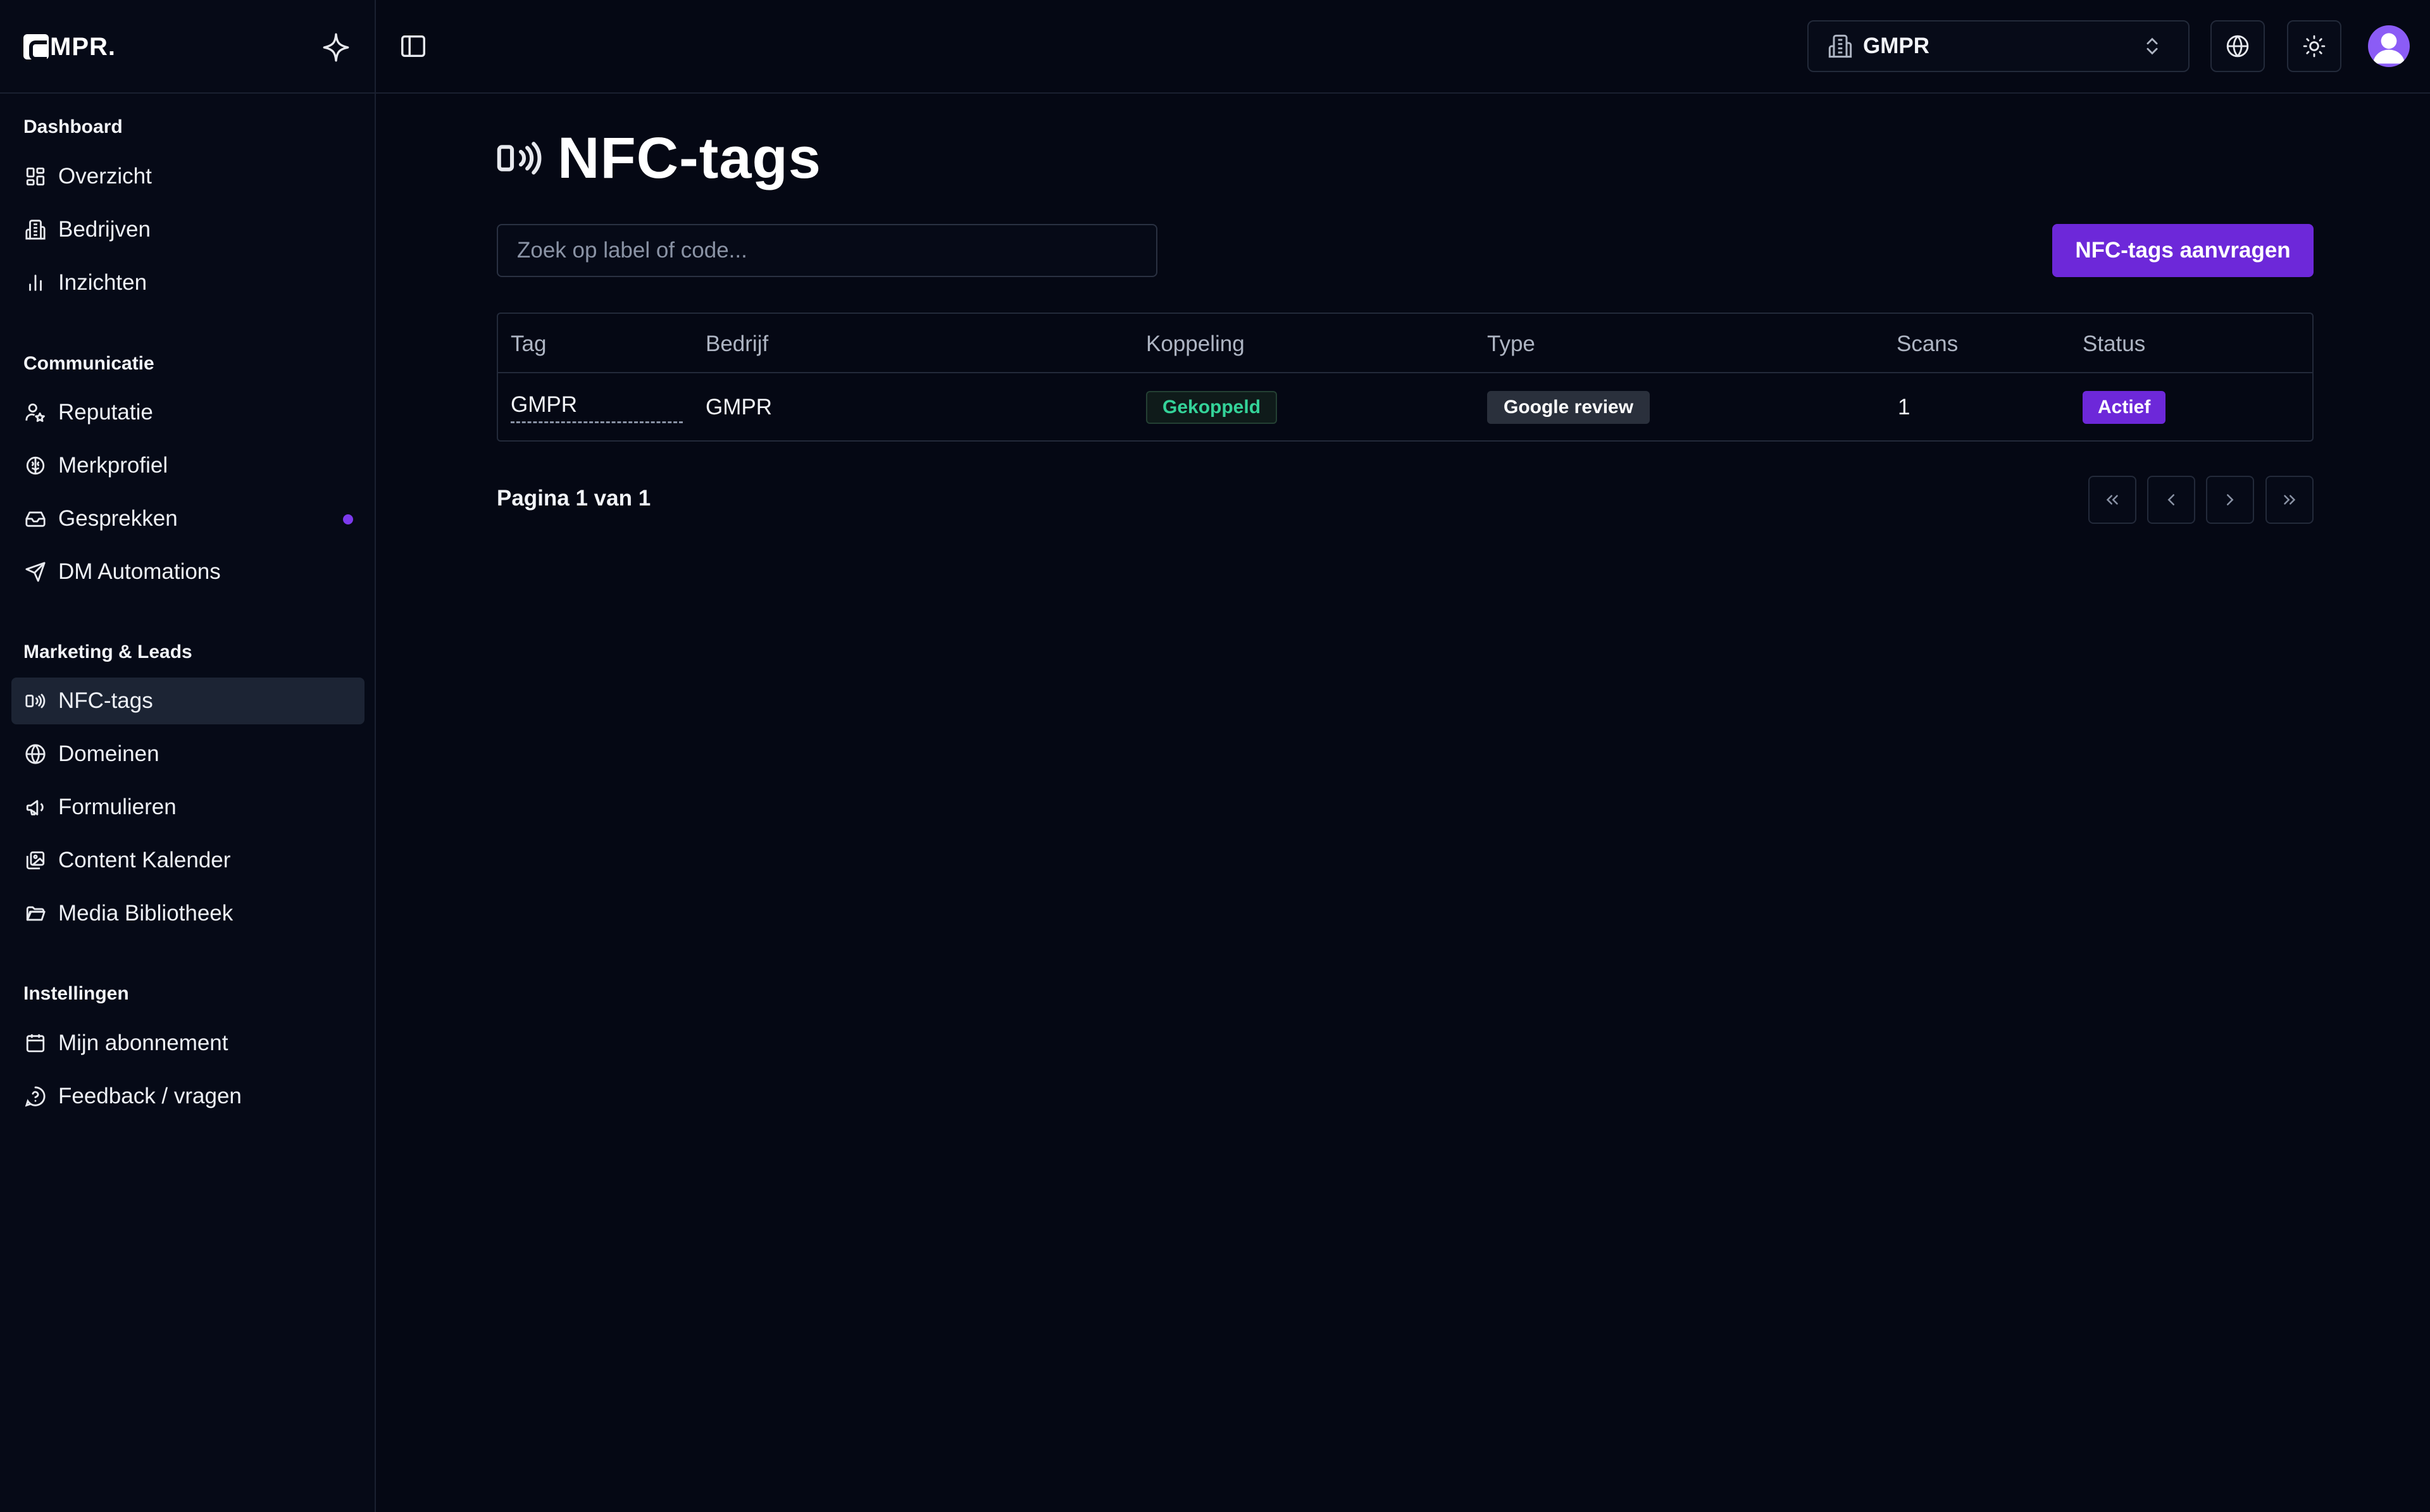 This screenshot has height=1512, width=2430. I want to click on user-icon, so click(2389, 48).